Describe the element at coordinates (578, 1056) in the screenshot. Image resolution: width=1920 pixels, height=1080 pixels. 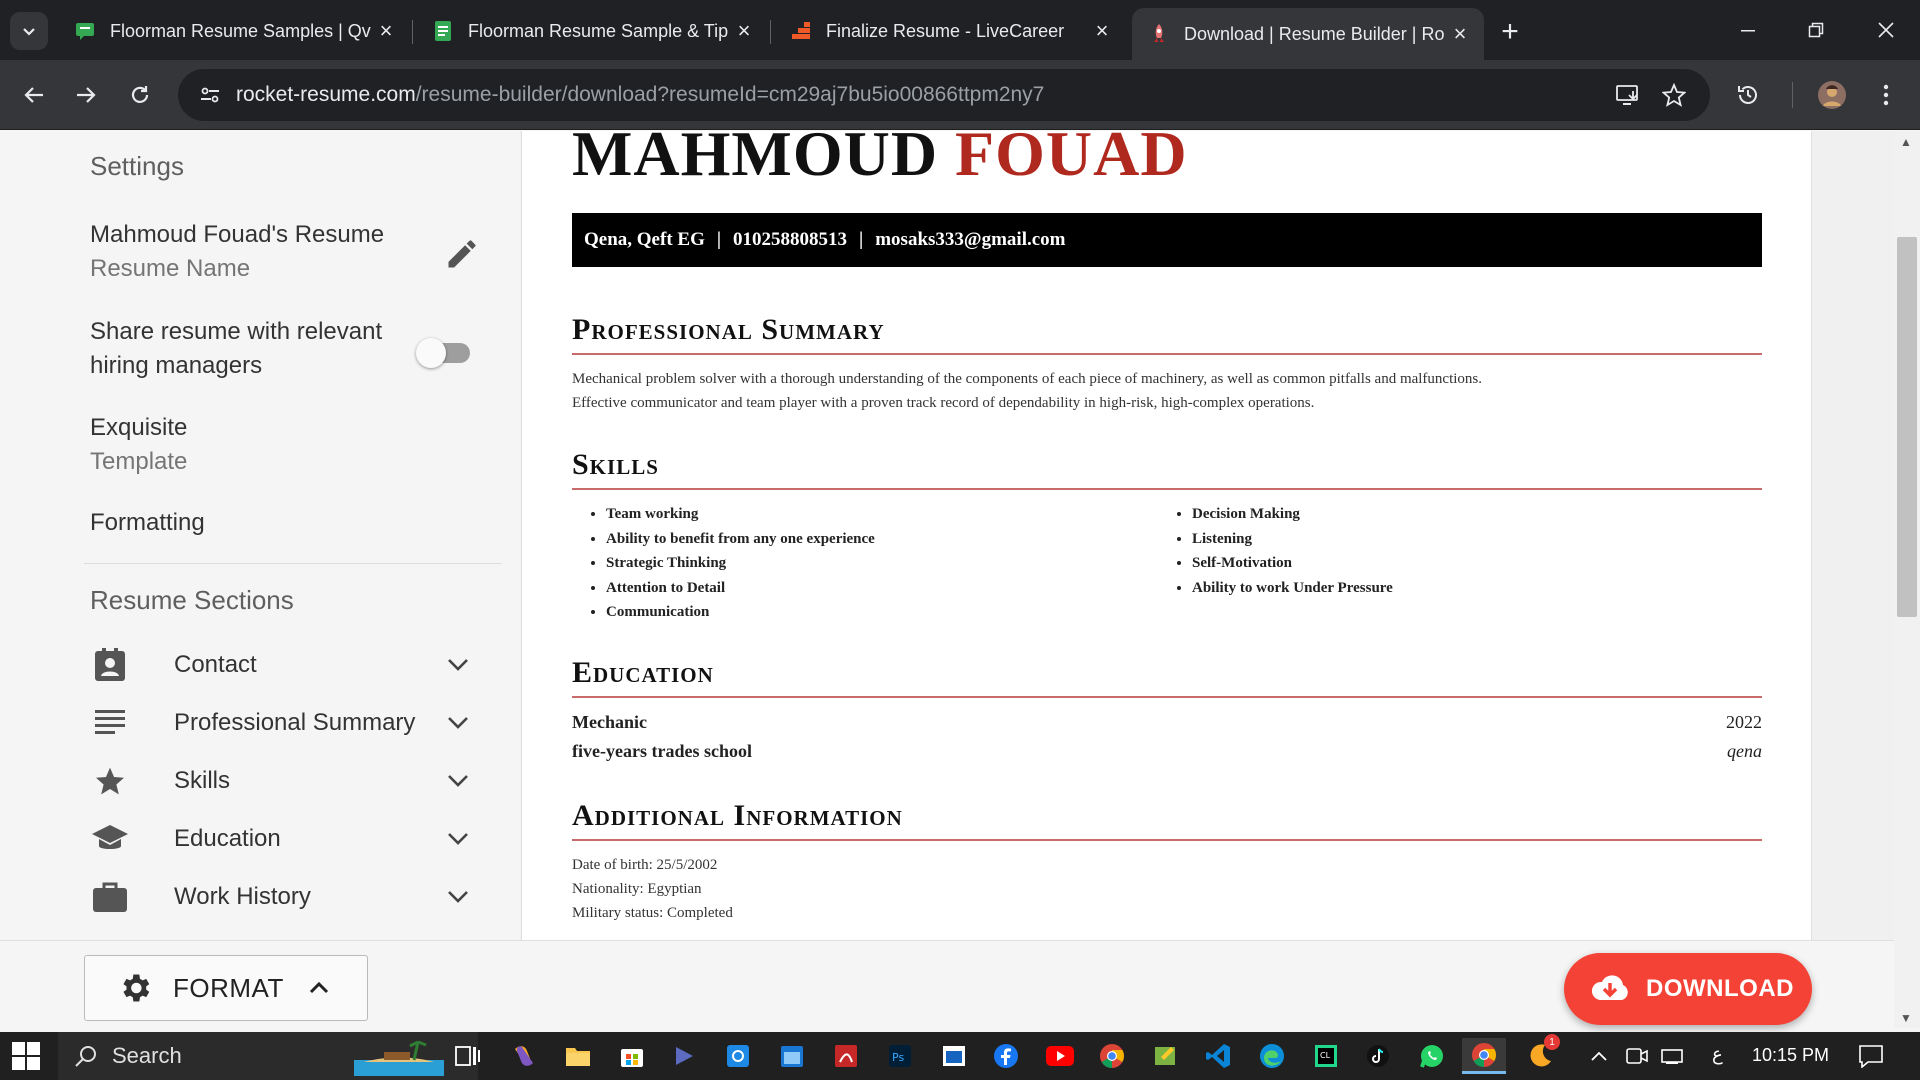
I see `file-explorer-icon` at that location.